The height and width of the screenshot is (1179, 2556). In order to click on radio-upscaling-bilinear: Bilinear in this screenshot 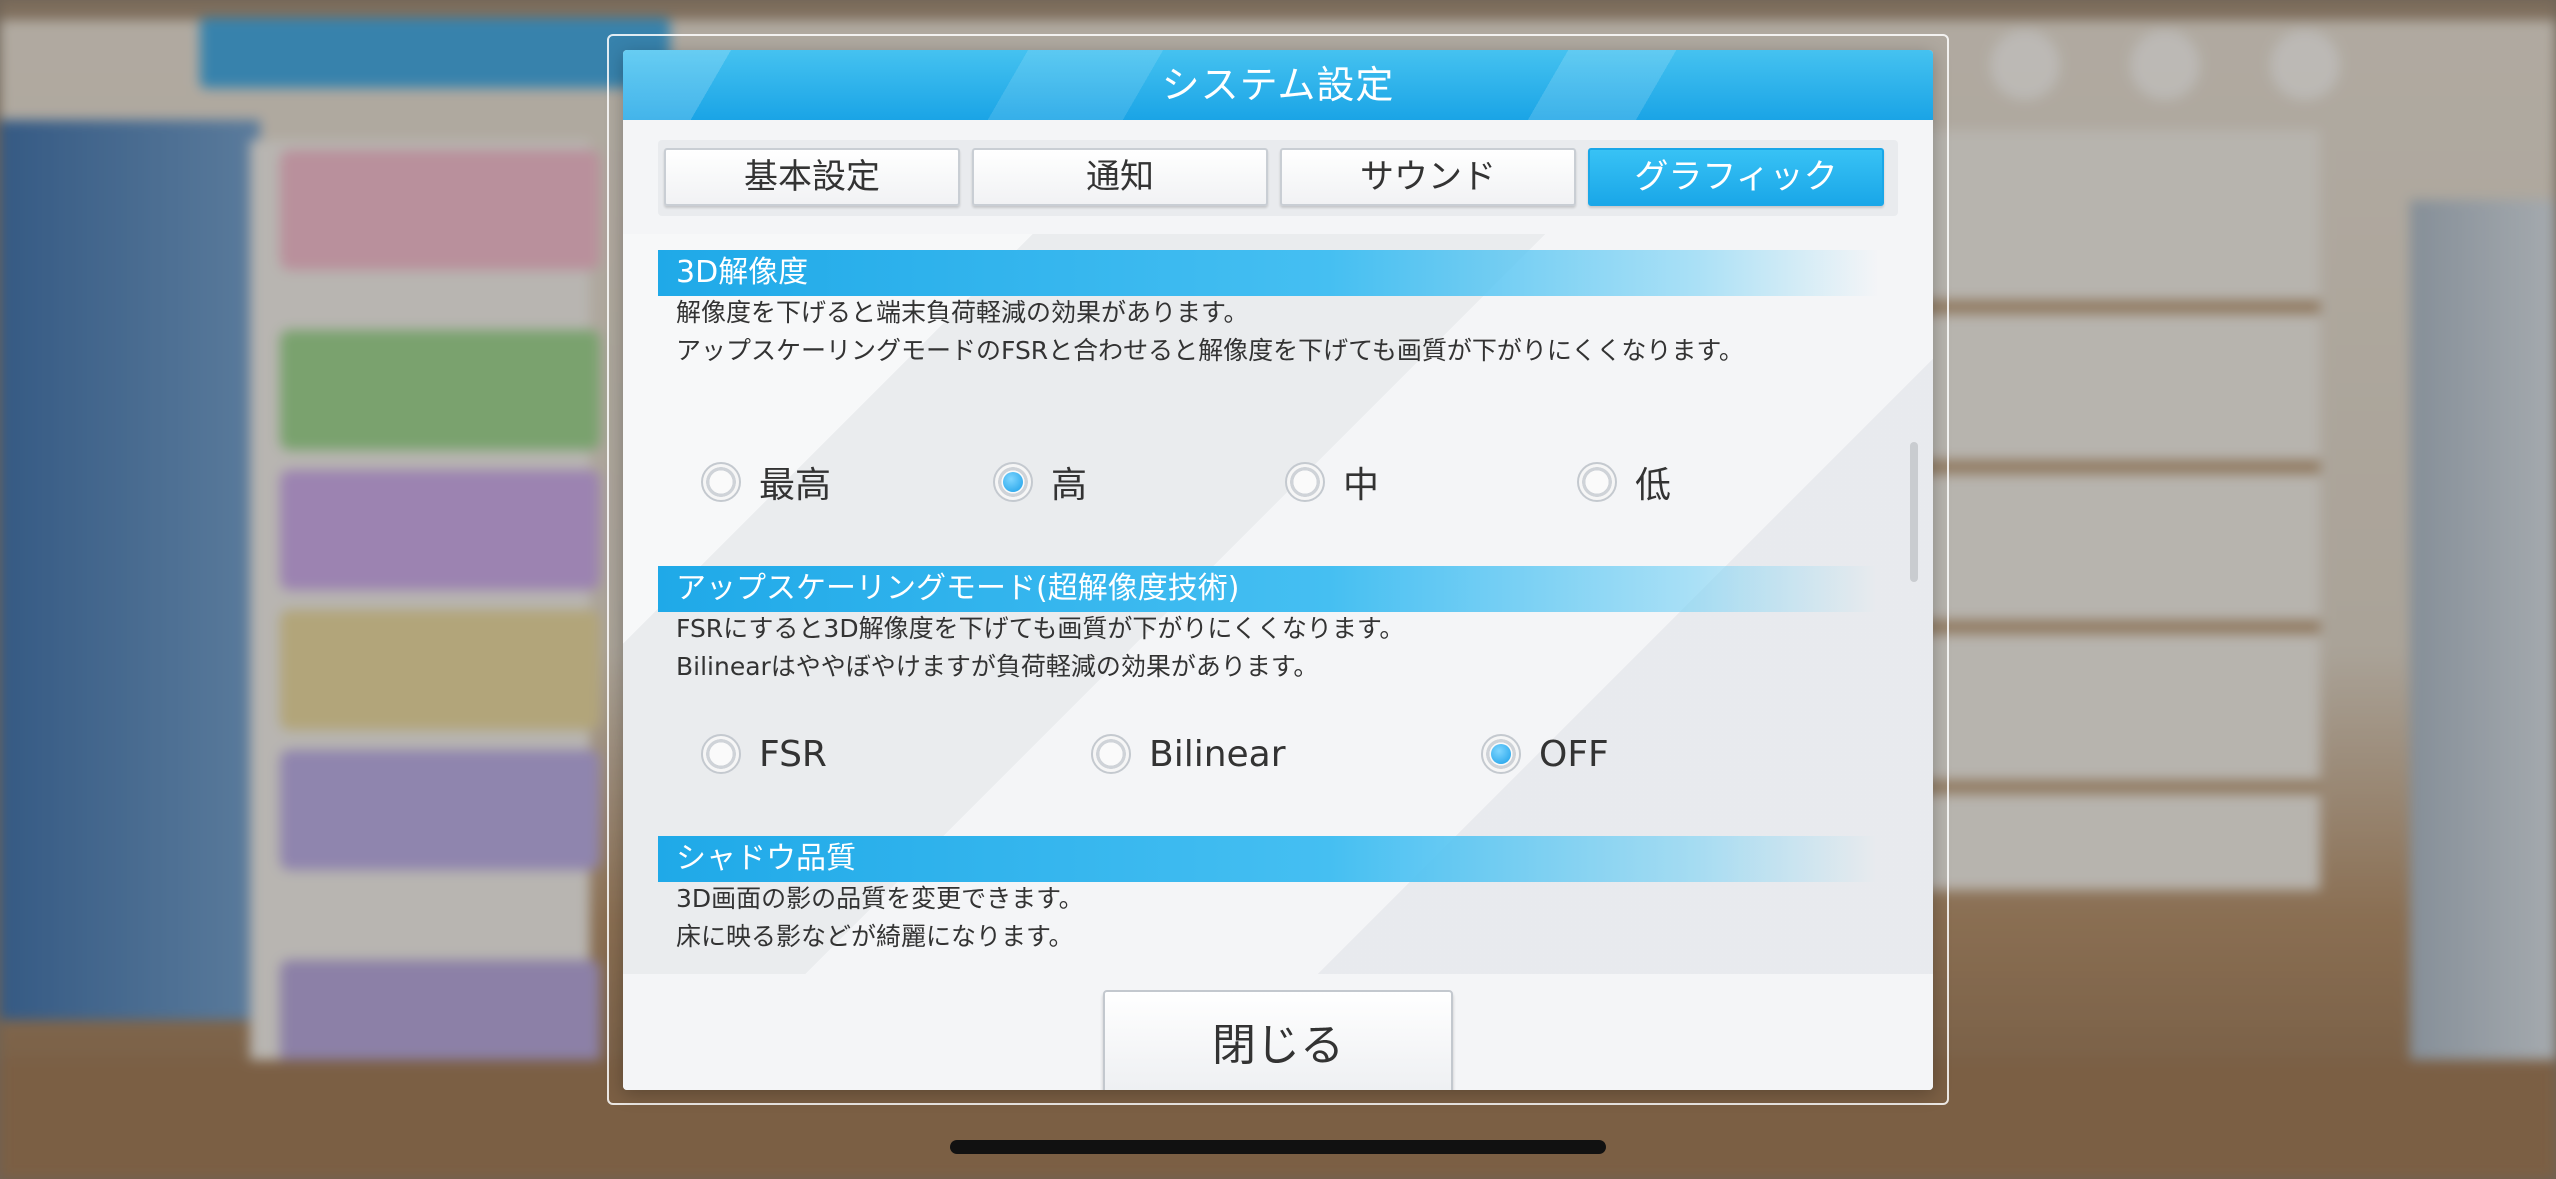, I will do `click(1188, 754)`.